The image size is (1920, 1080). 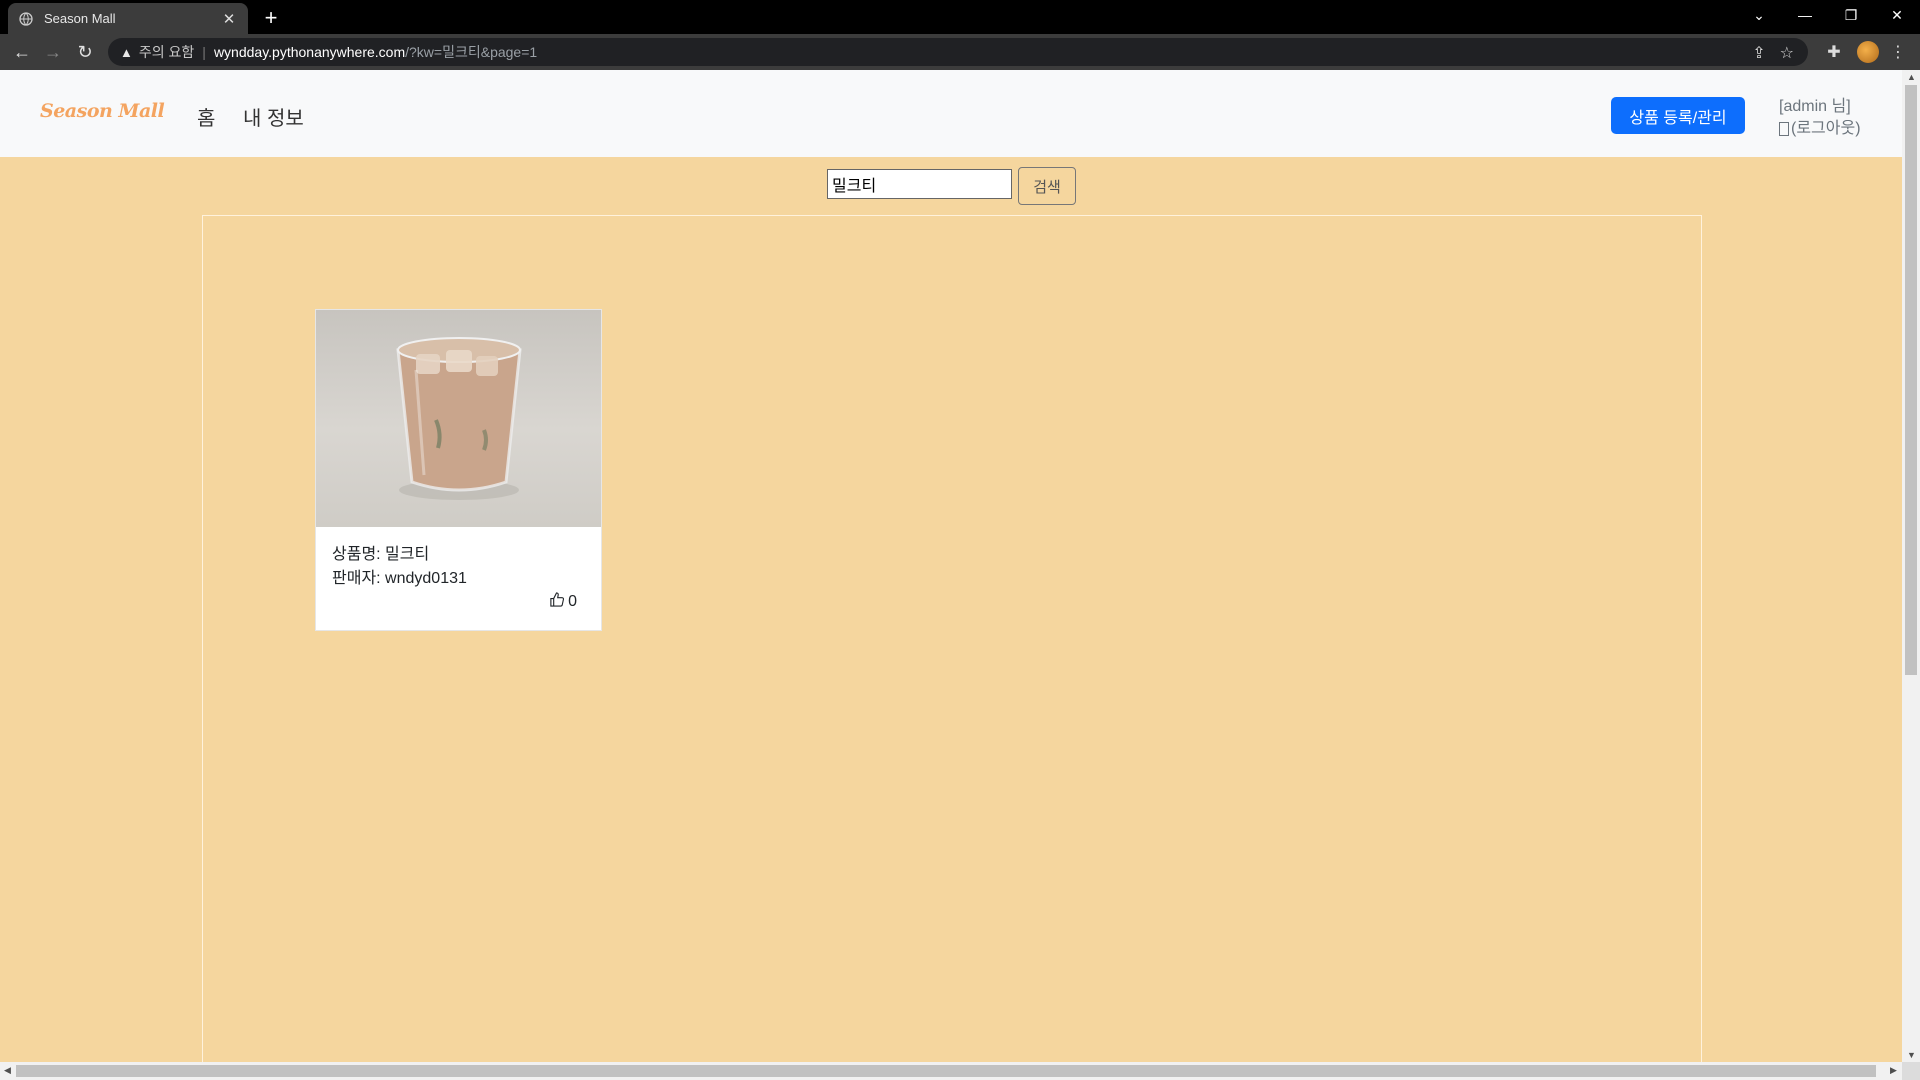 I want to click on scroll-up-icon: ▲, so click(x=1911, y=77).